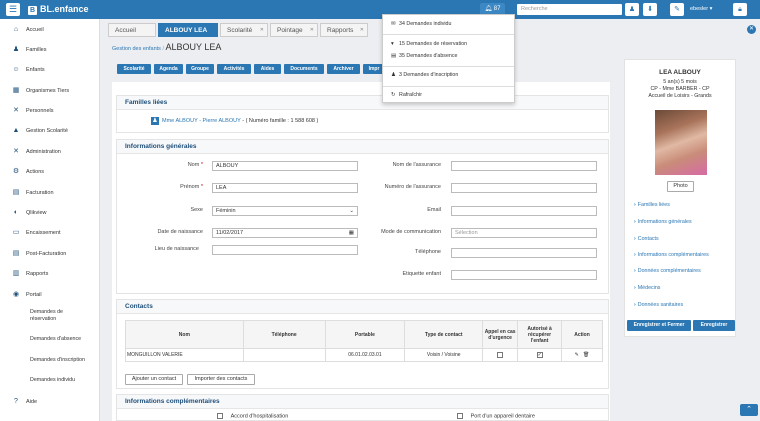 This screenshot has height=421, width=760. I want to click on download-icon: ⬇, so click(650, 9).